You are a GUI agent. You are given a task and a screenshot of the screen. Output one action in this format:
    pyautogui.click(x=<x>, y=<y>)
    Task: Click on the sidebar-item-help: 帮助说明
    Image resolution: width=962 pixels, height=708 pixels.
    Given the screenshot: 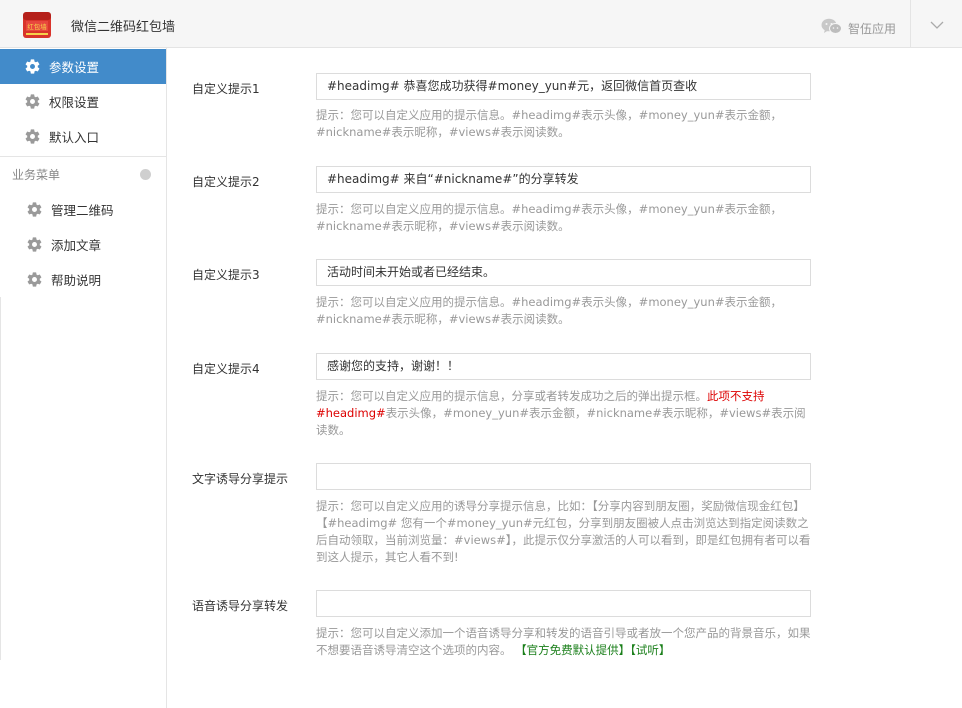 What is the action you would take?
    pyautogui.click(x=83, y=279)
    